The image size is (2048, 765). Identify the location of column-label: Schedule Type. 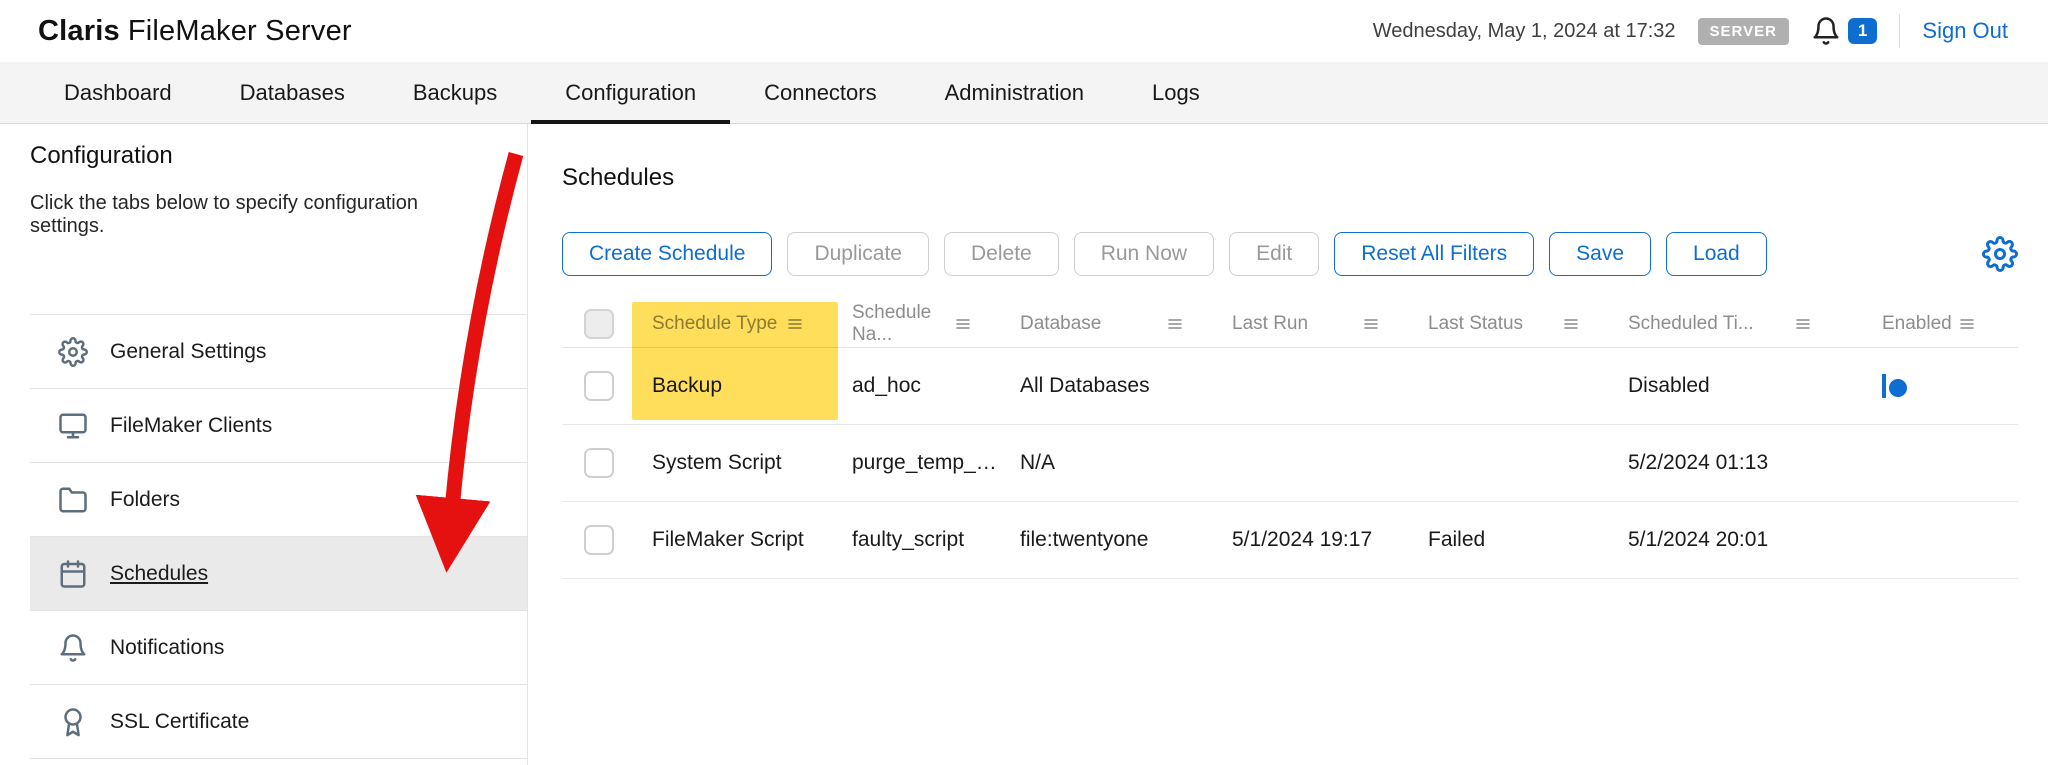
(715, 323).